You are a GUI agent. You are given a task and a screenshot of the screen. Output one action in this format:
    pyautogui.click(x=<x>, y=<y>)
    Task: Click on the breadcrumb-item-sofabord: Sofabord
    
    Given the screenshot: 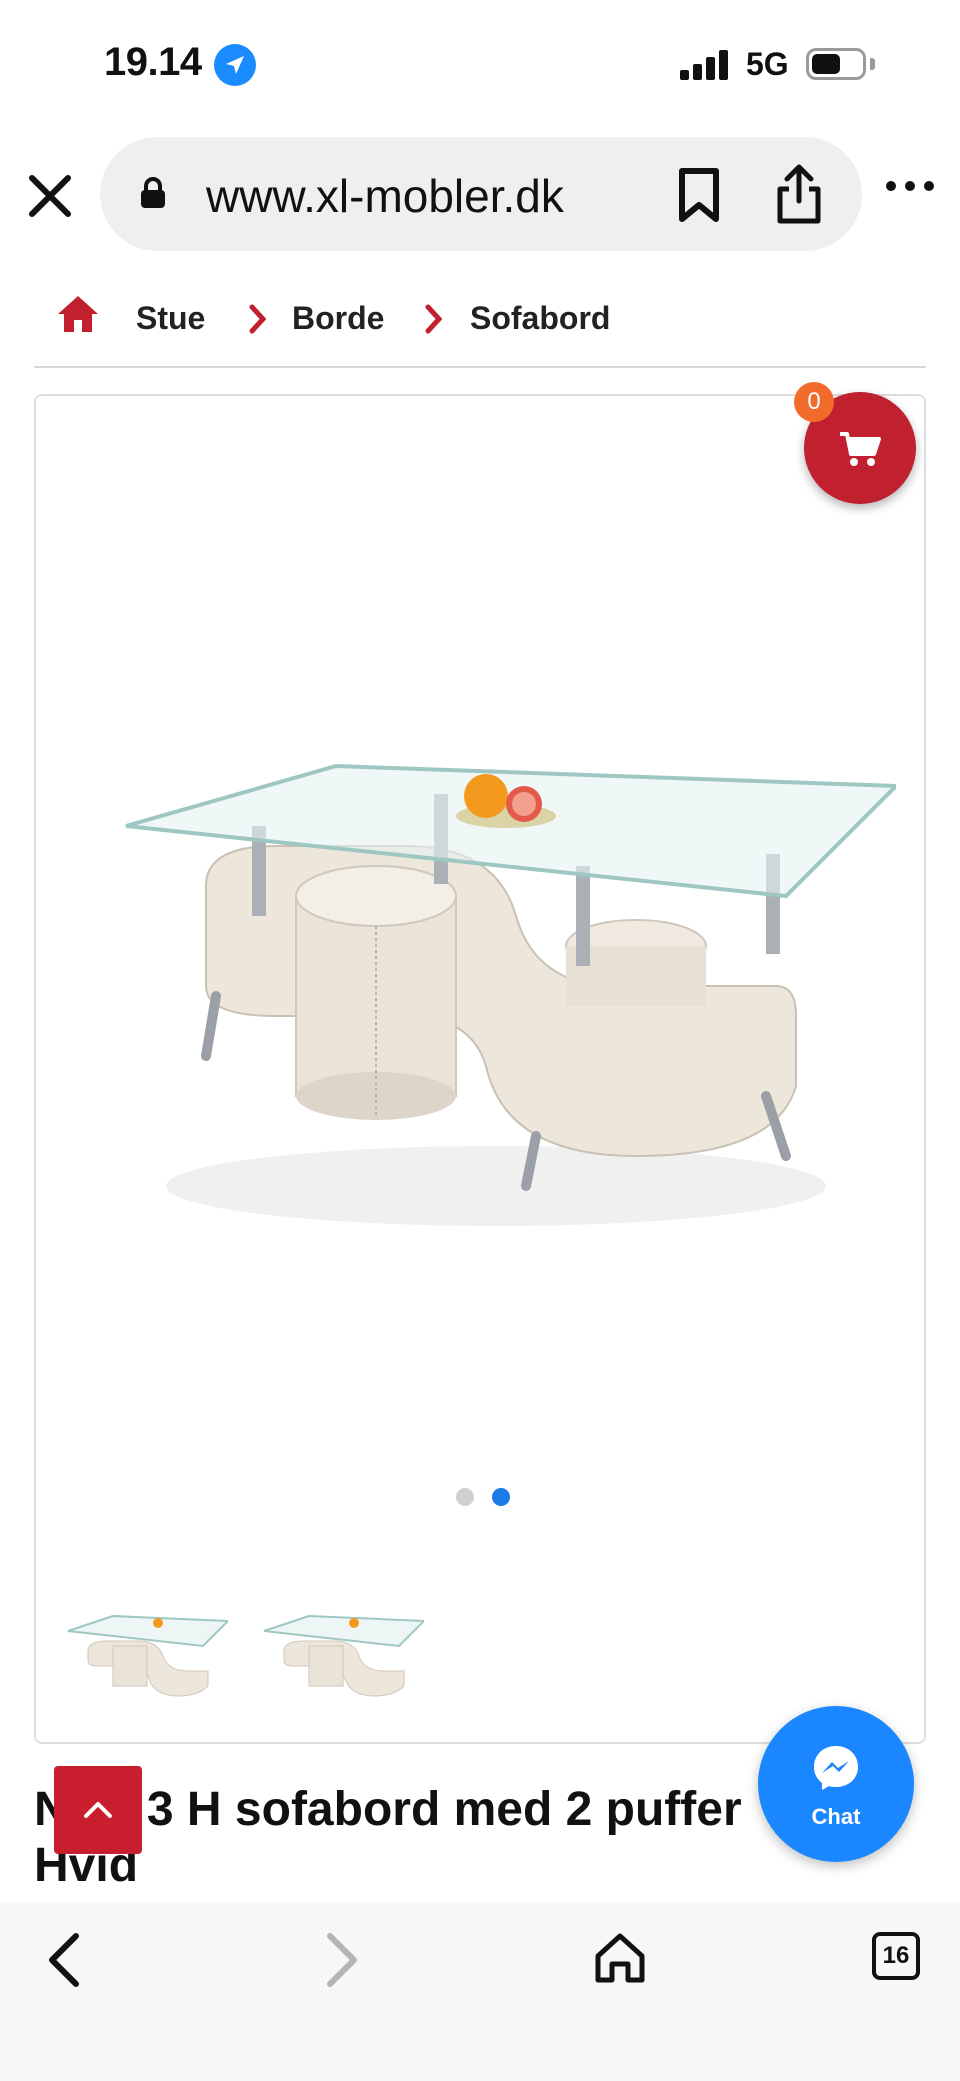 What is the action you would take?
    pyautogui.click(x=540, y=318)
    